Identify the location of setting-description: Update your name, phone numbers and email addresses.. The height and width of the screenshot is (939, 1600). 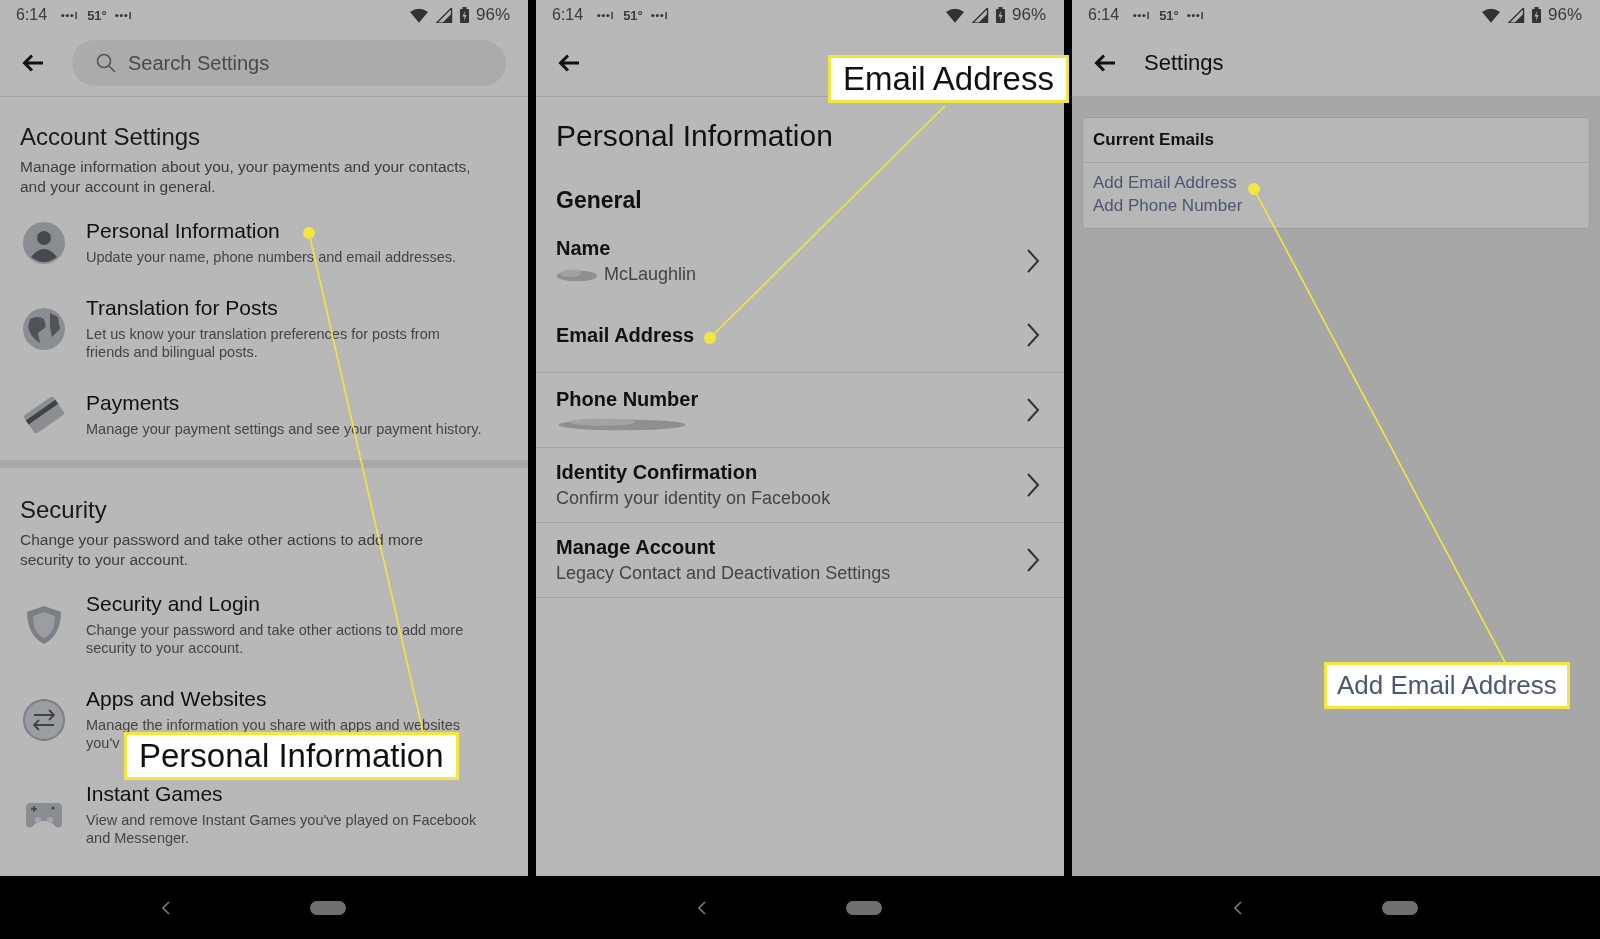
(271, 257).